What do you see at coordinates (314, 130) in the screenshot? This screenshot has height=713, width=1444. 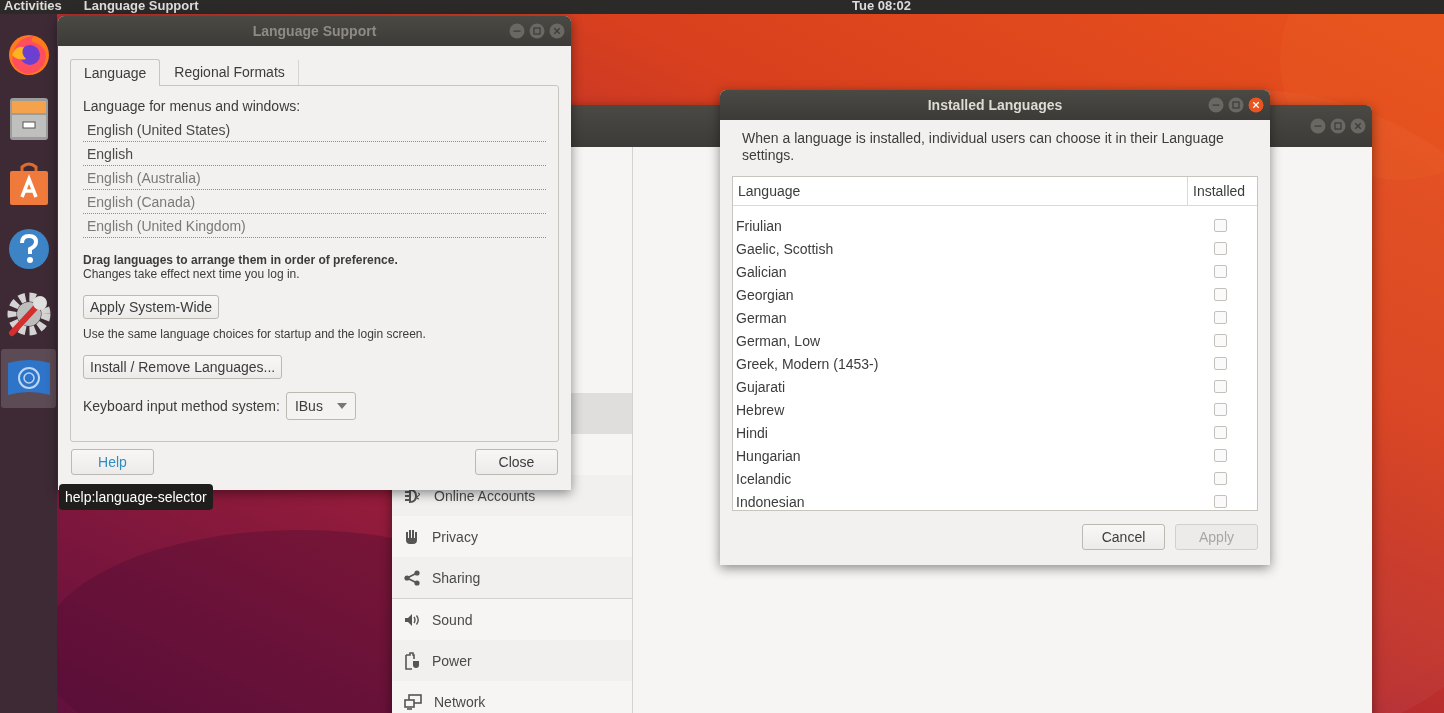 I see `language-item: English (United States)` at bounding box center [314, 130].